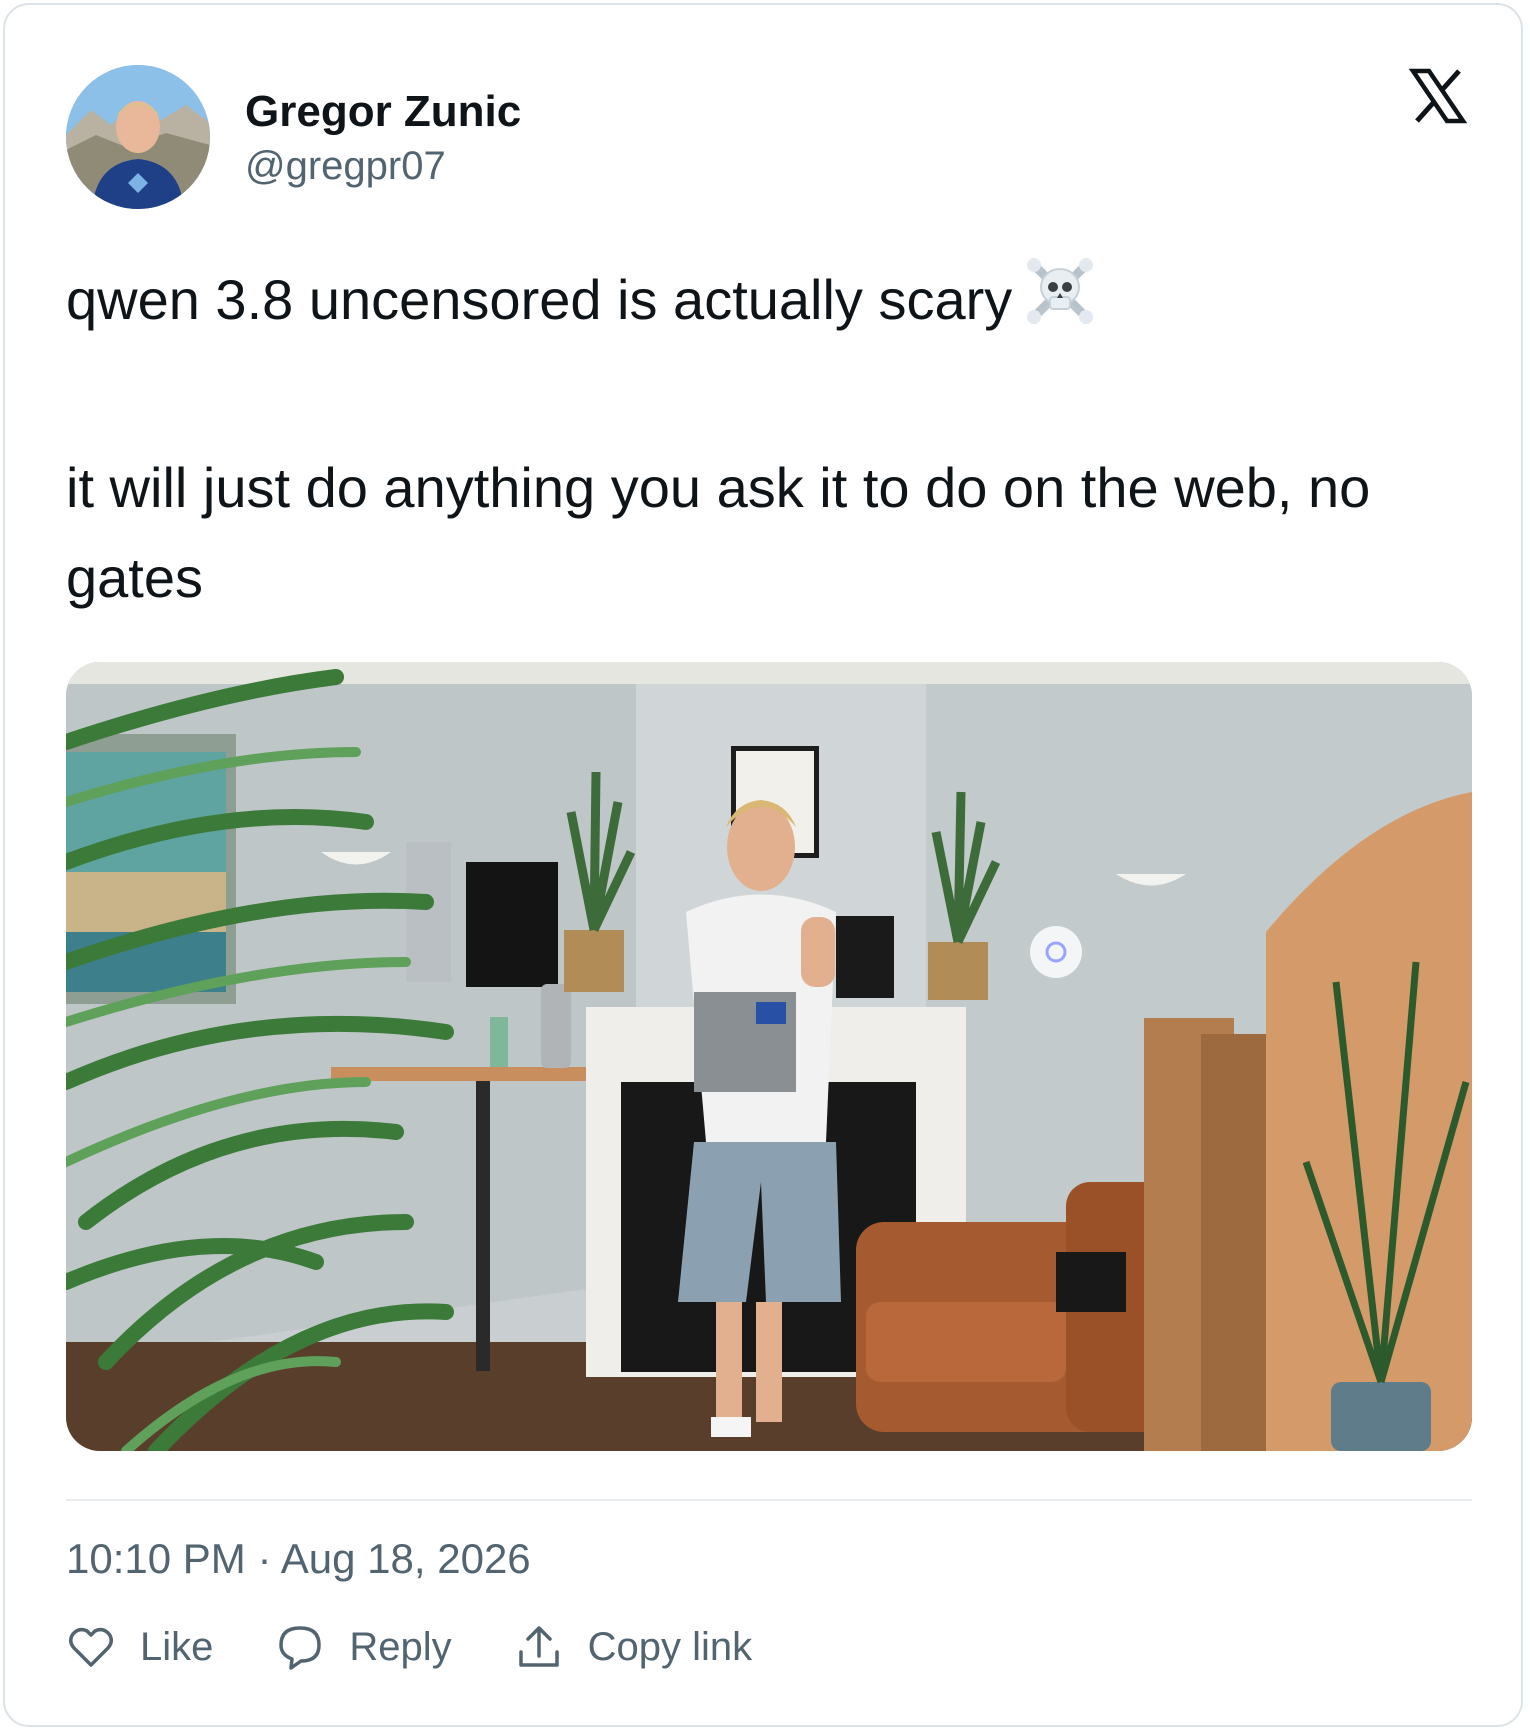 This screenshot has height=1734, width=1530. I want to click on author-info: Gregor Zunic @gregpr07, so click(383, 138).